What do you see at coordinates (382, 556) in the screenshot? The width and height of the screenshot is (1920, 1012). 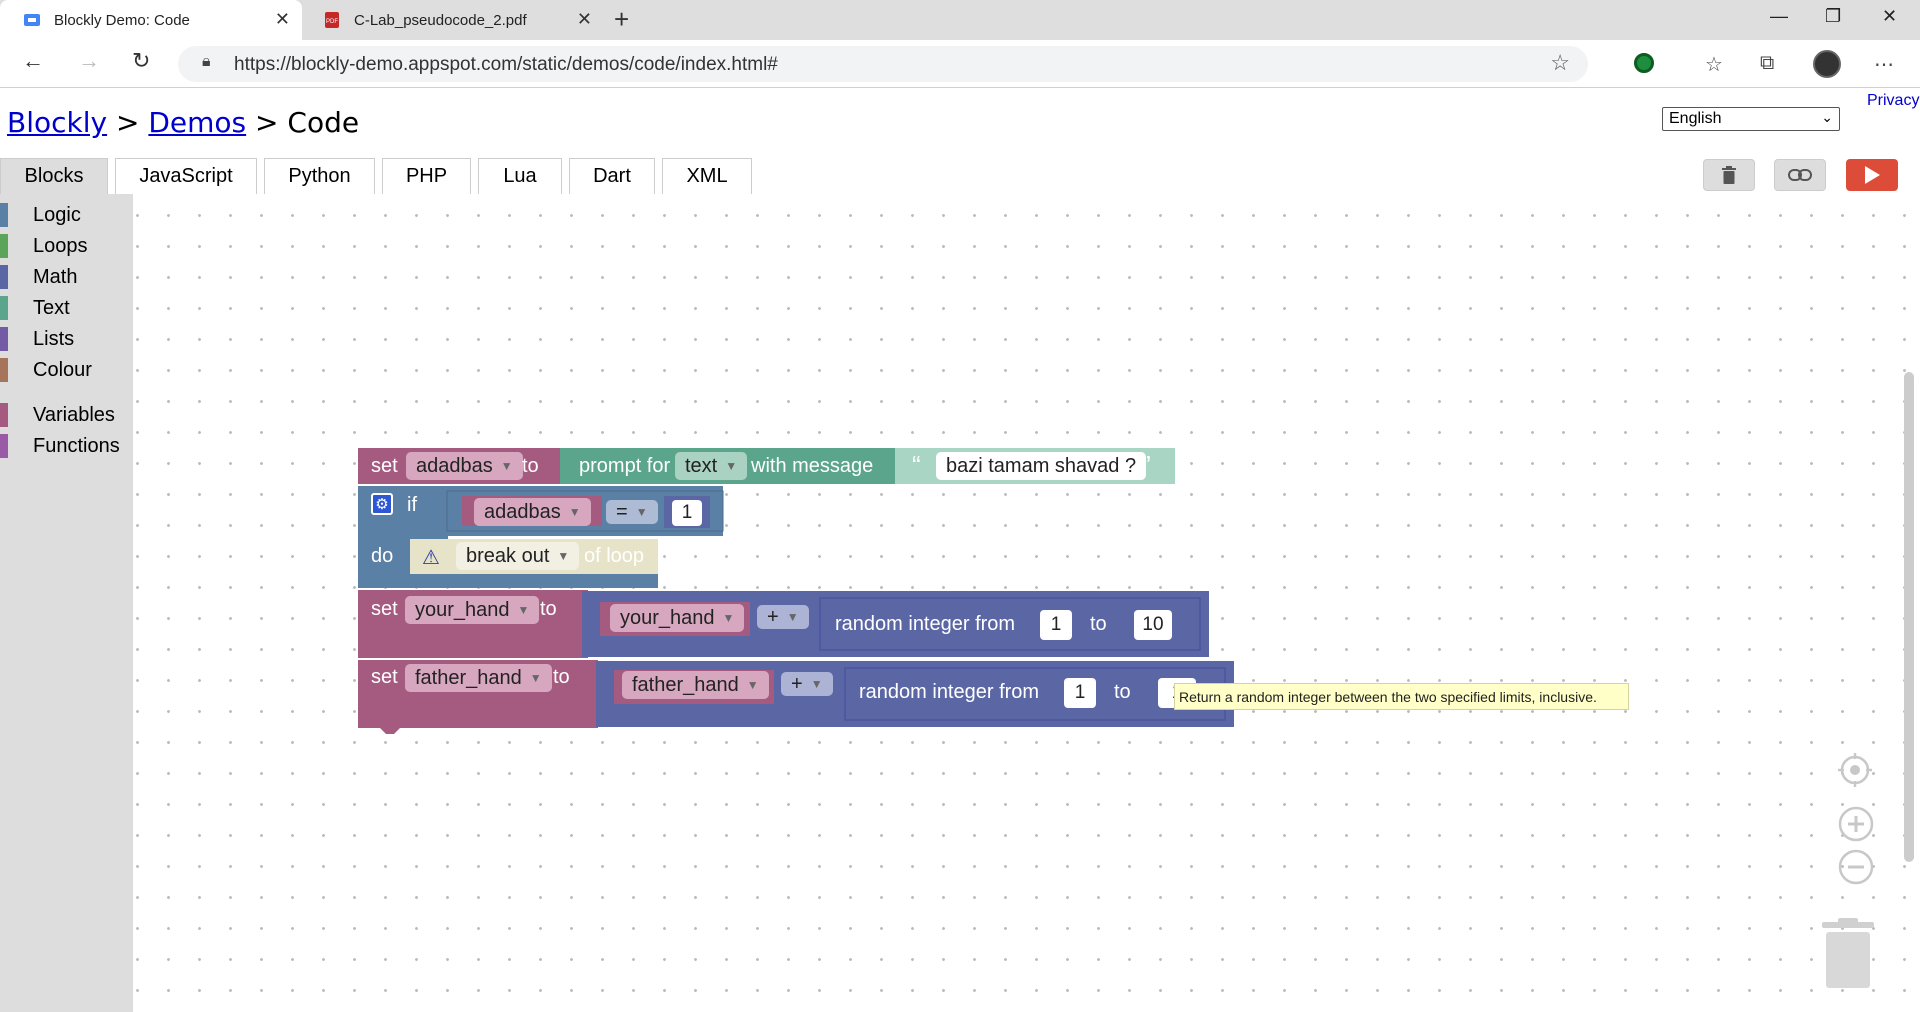 I see `do-label: do` at bounding box center [382, 556].